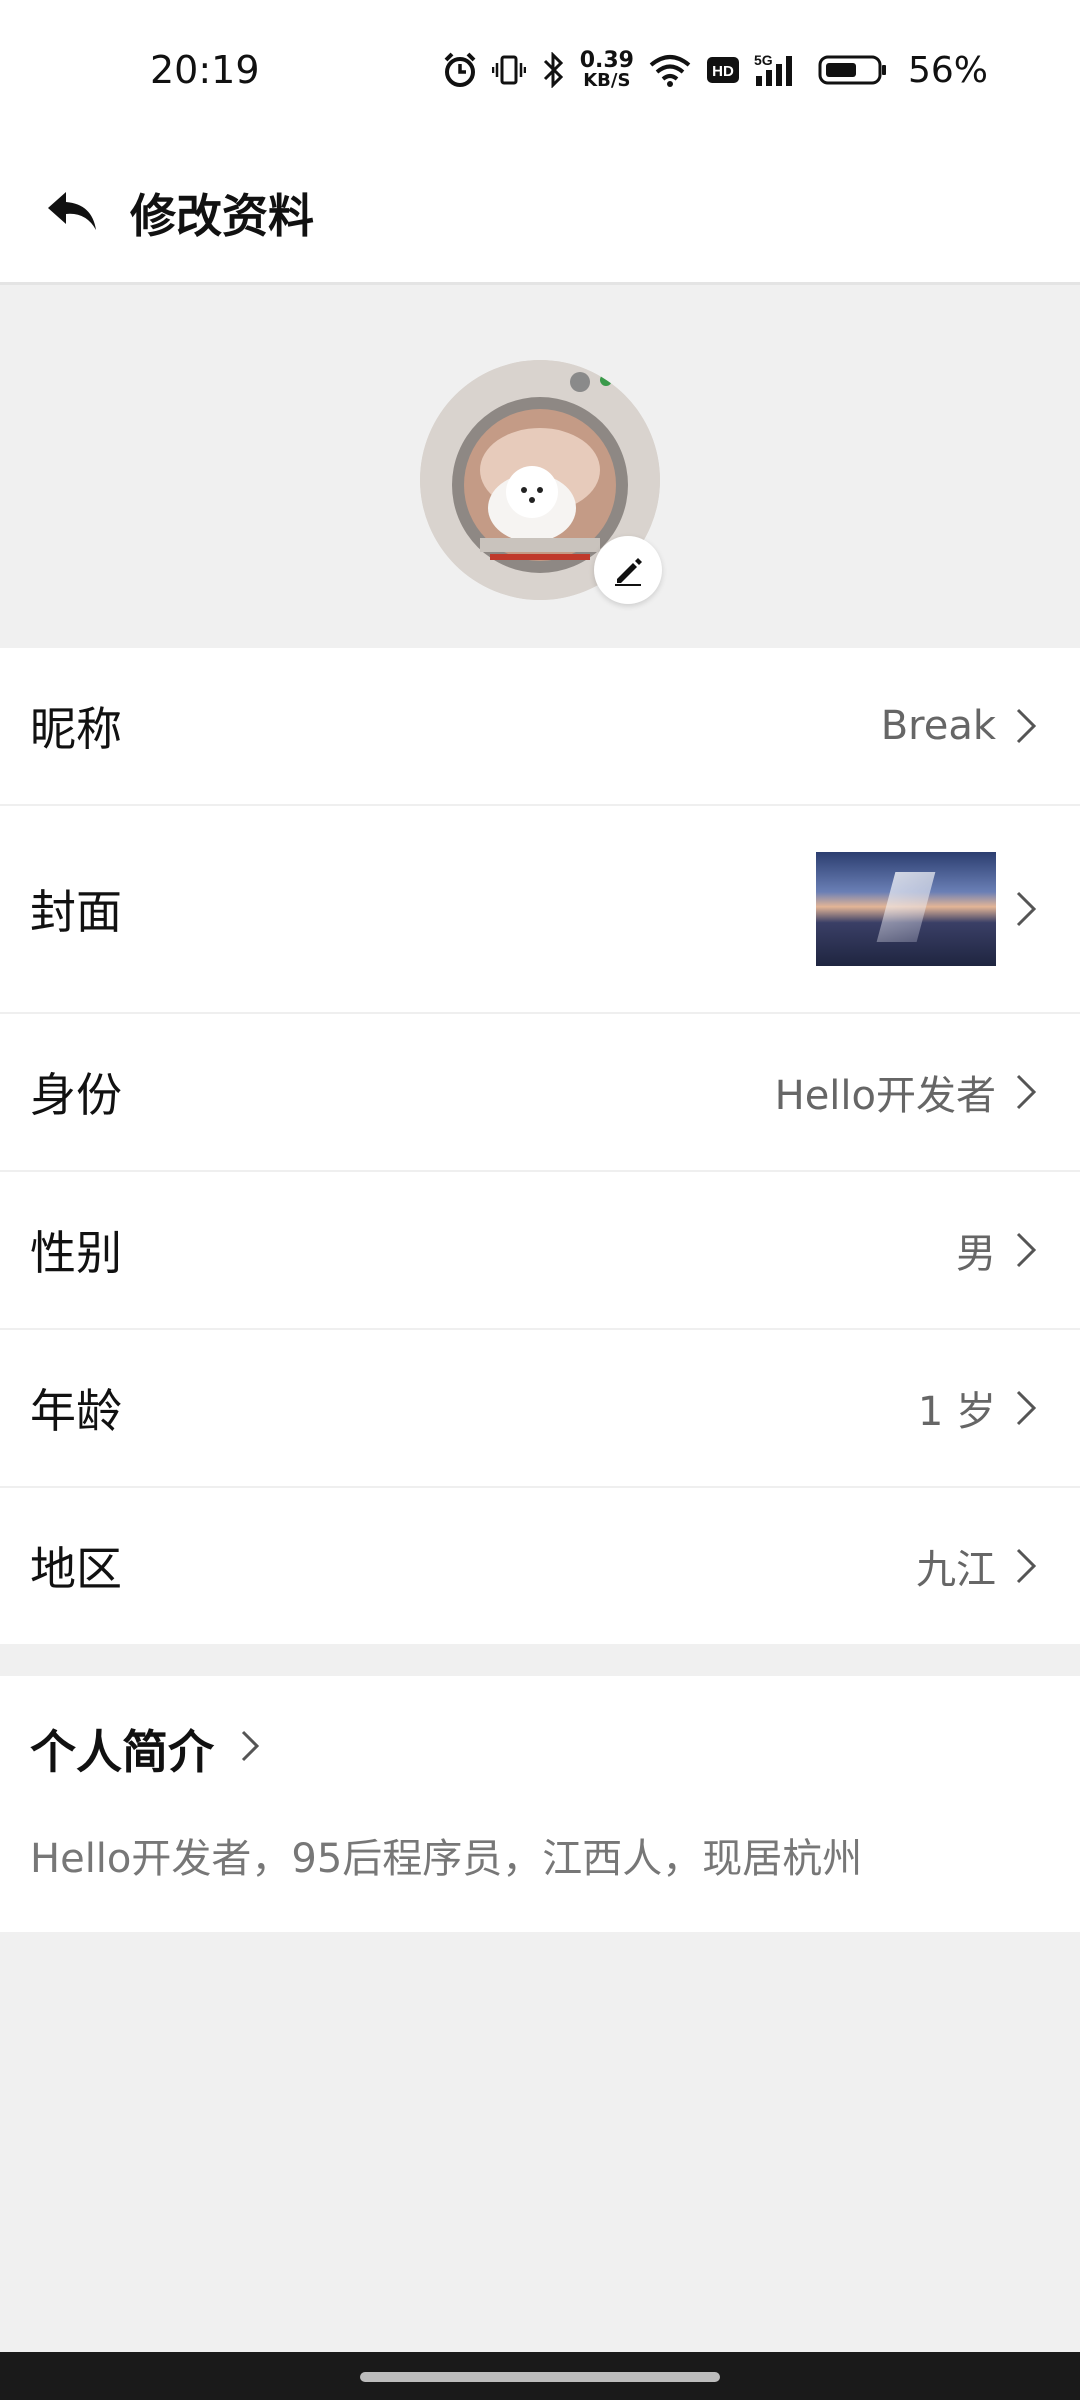 Image resolution: width=1080 pixels, height=2400 pixels. What do you see at coordinates (508, 70) in the screenshot?
I see `vibrate-icon` at bounding box center [508, 70].